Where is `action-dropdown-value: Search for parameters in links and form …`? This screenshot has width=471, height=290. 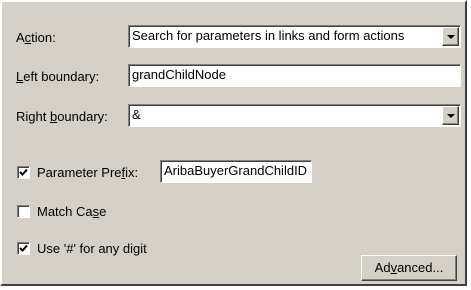 action-dropdown-value: Search for parameters in links and form … is located at coordinates (268, 35).